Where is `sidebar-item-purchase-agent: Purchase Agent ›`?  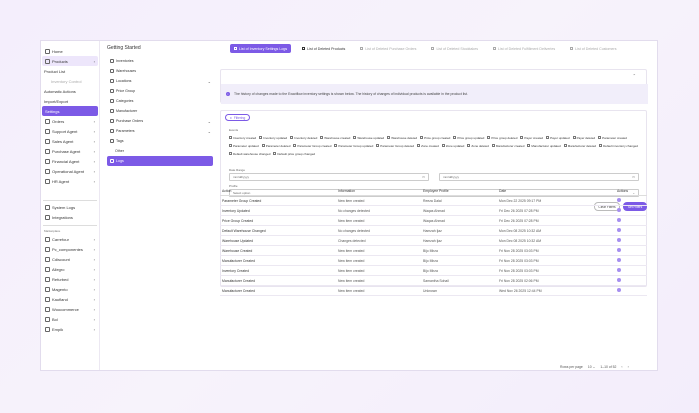
sidebar-item-purchase-agent: Purchase Agent › is located at coordinates (70, 151).